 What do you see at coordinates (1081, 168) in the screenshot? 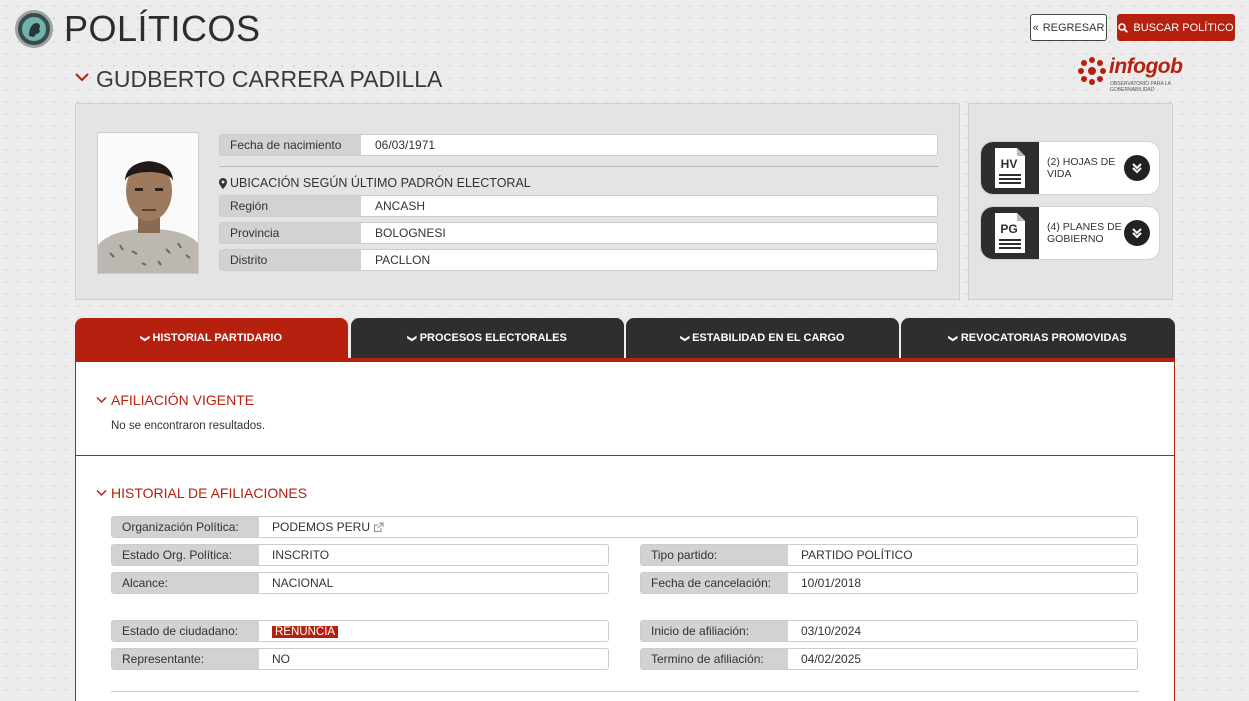
I see `hojas-de-vida-label: (2) HOJAS DE VIDA` at bounding box center [1081, 168].